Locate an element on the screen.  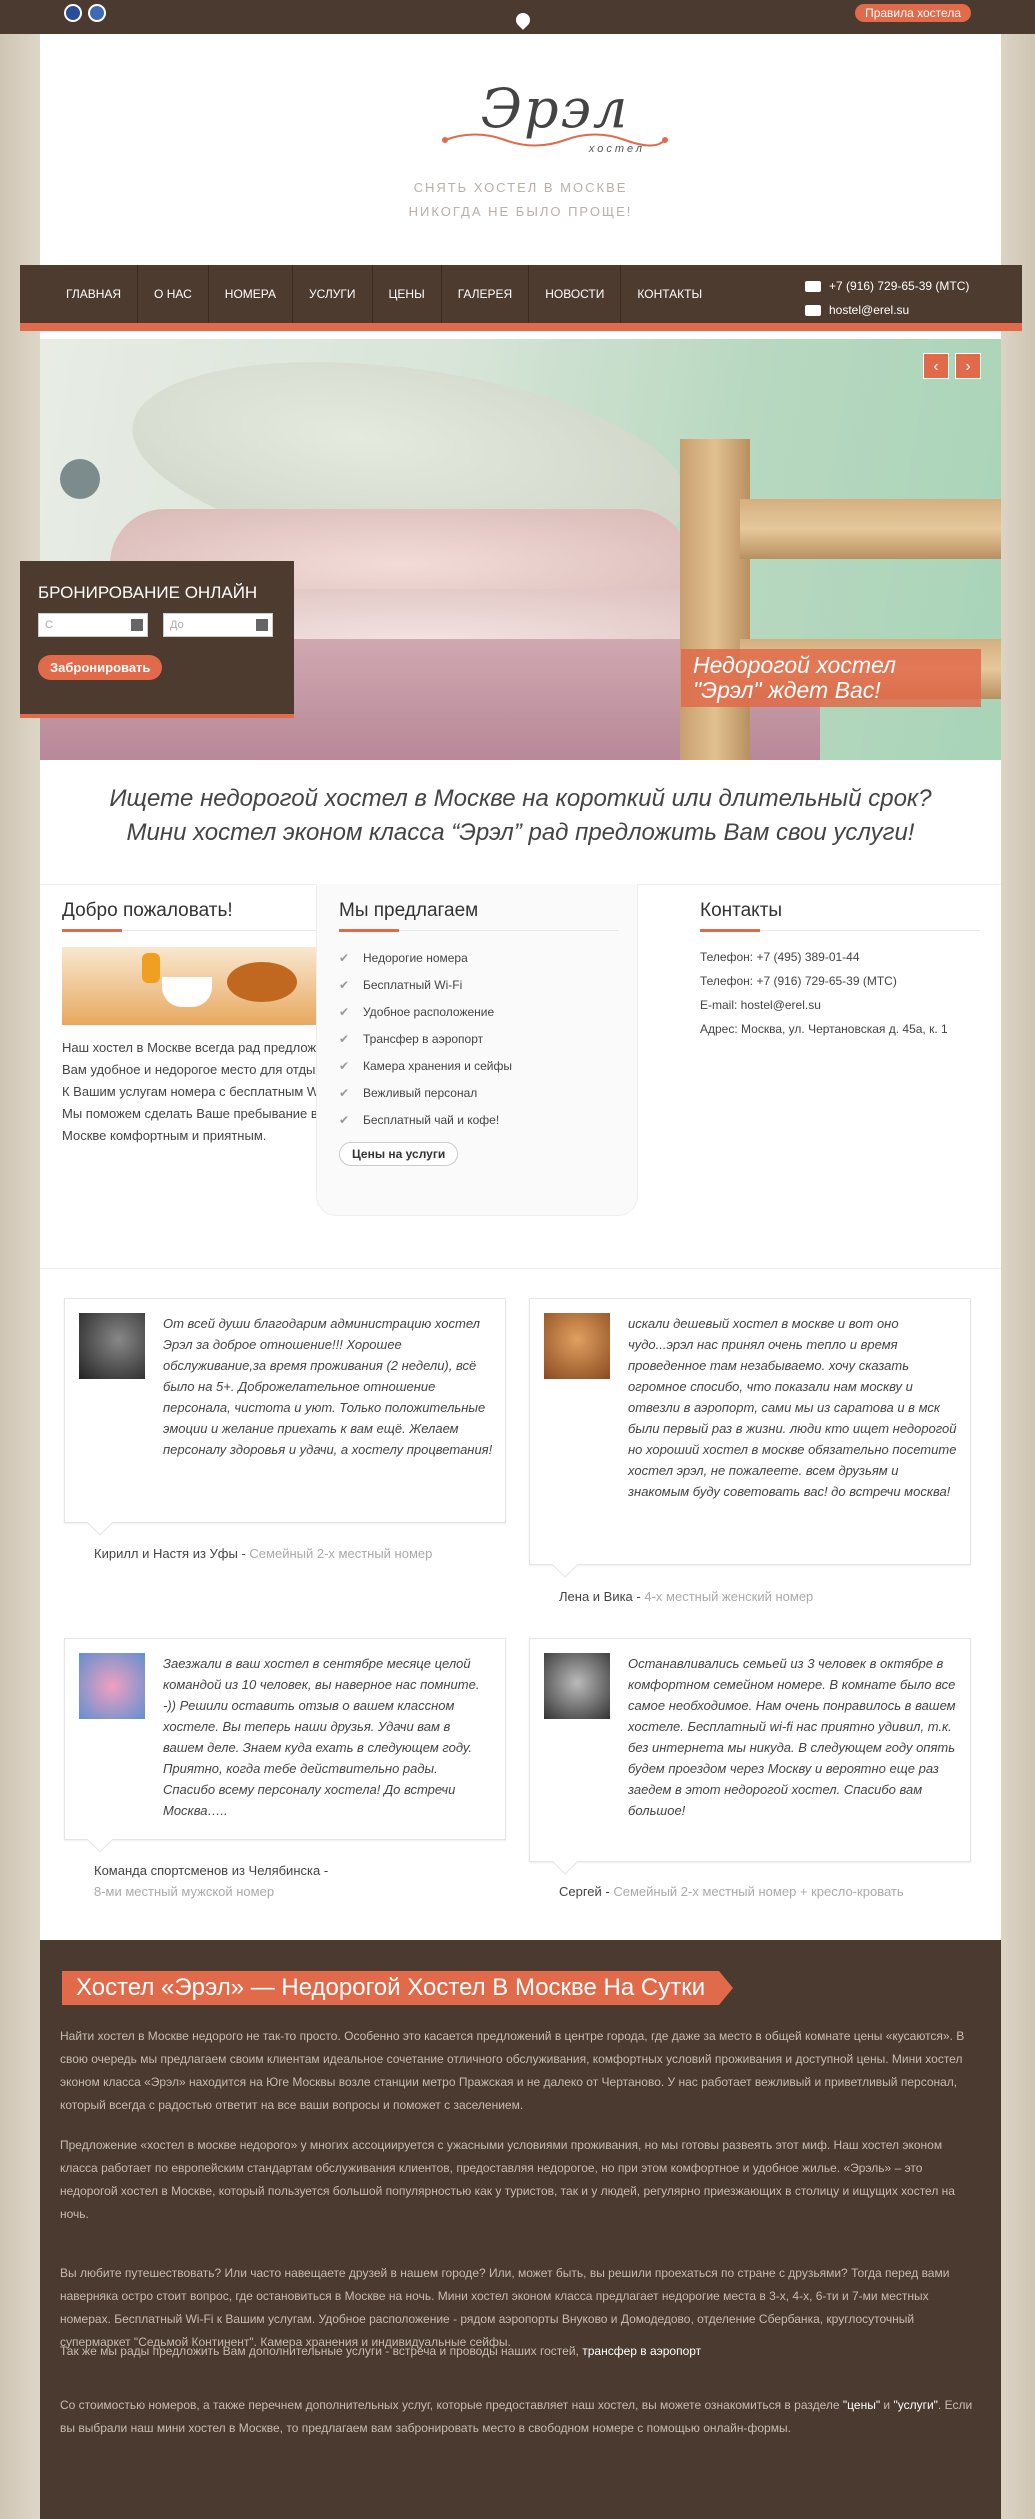
phone-icon is located at coordinates (813, 286).